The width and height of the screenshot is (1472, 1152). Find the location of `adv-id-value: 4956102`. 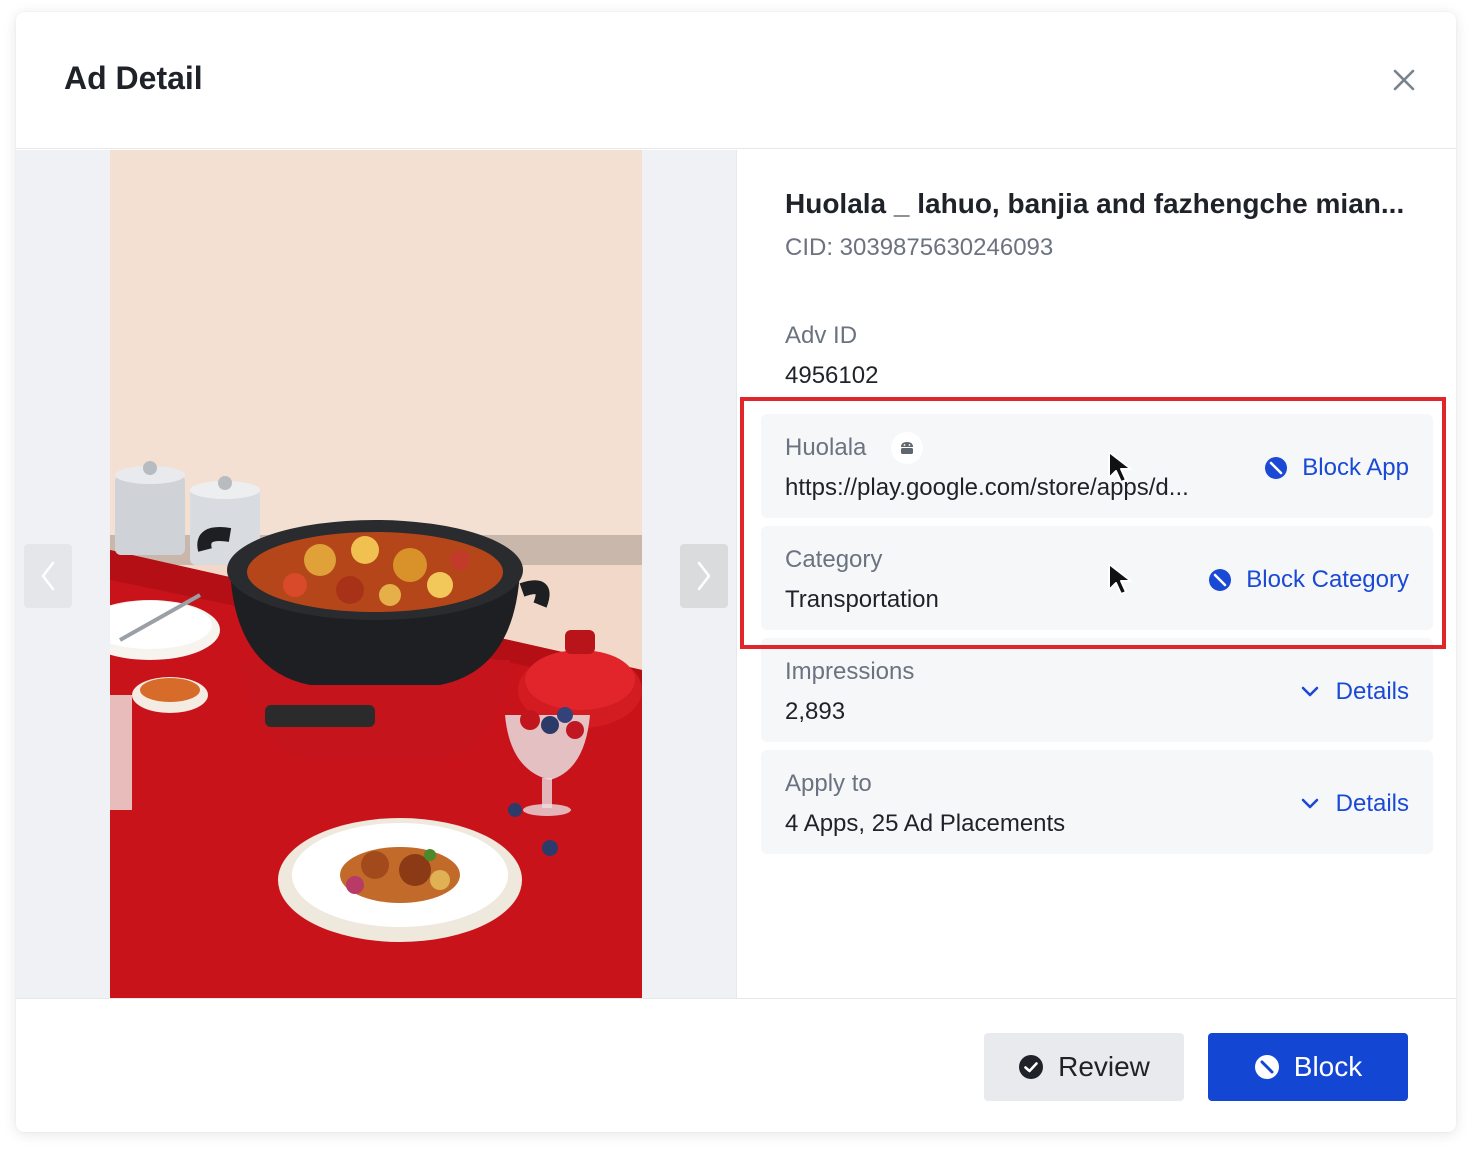

adv-id-value: 4956102 is located at coordinates (832, 375).